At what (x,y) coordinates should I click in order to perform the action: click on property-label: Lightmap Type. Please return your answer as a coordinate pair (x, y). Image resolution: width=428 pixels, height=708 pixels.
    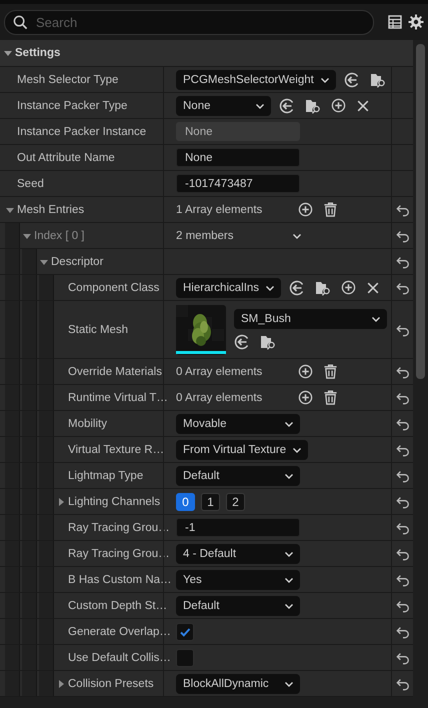
    Looking at the image, I should click on (106, 476).